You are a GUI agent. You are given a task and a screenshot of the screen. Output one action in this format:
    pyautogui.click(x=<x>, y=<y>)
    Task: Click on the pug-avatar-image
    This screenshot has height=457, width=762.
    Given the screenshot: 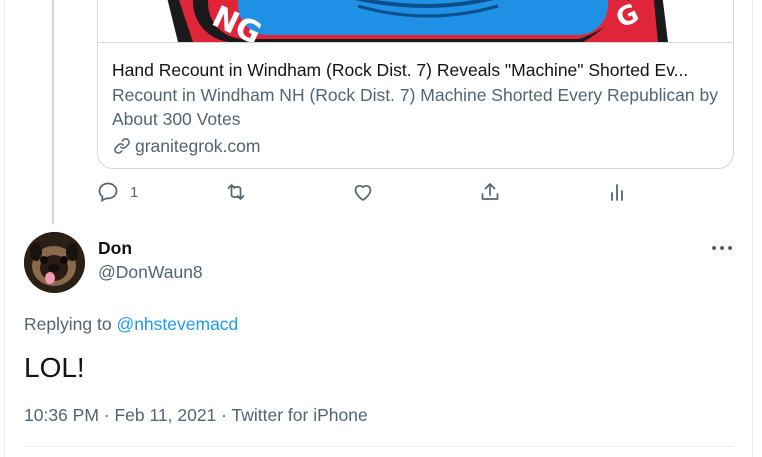 What is the action you would take?
    pyautogui.click(x=54, y=262)
    